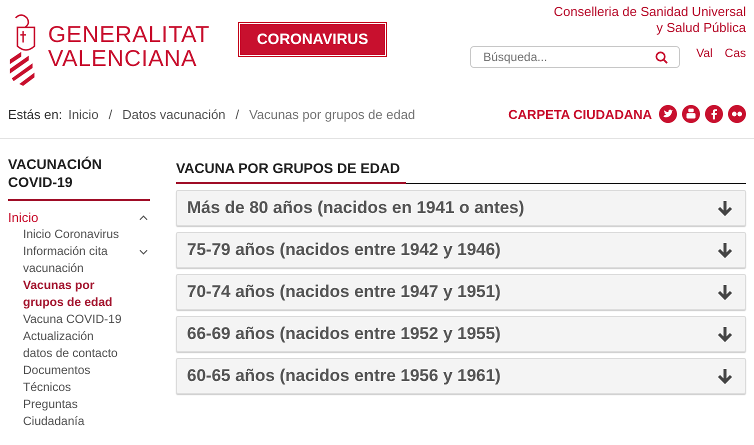 Image resolution: width=754 pixels, height=445 pixels. What do you see at coordinates (704, 53) in the screenshot?
I see `language-link: Val` at bounding box center [704, 53].